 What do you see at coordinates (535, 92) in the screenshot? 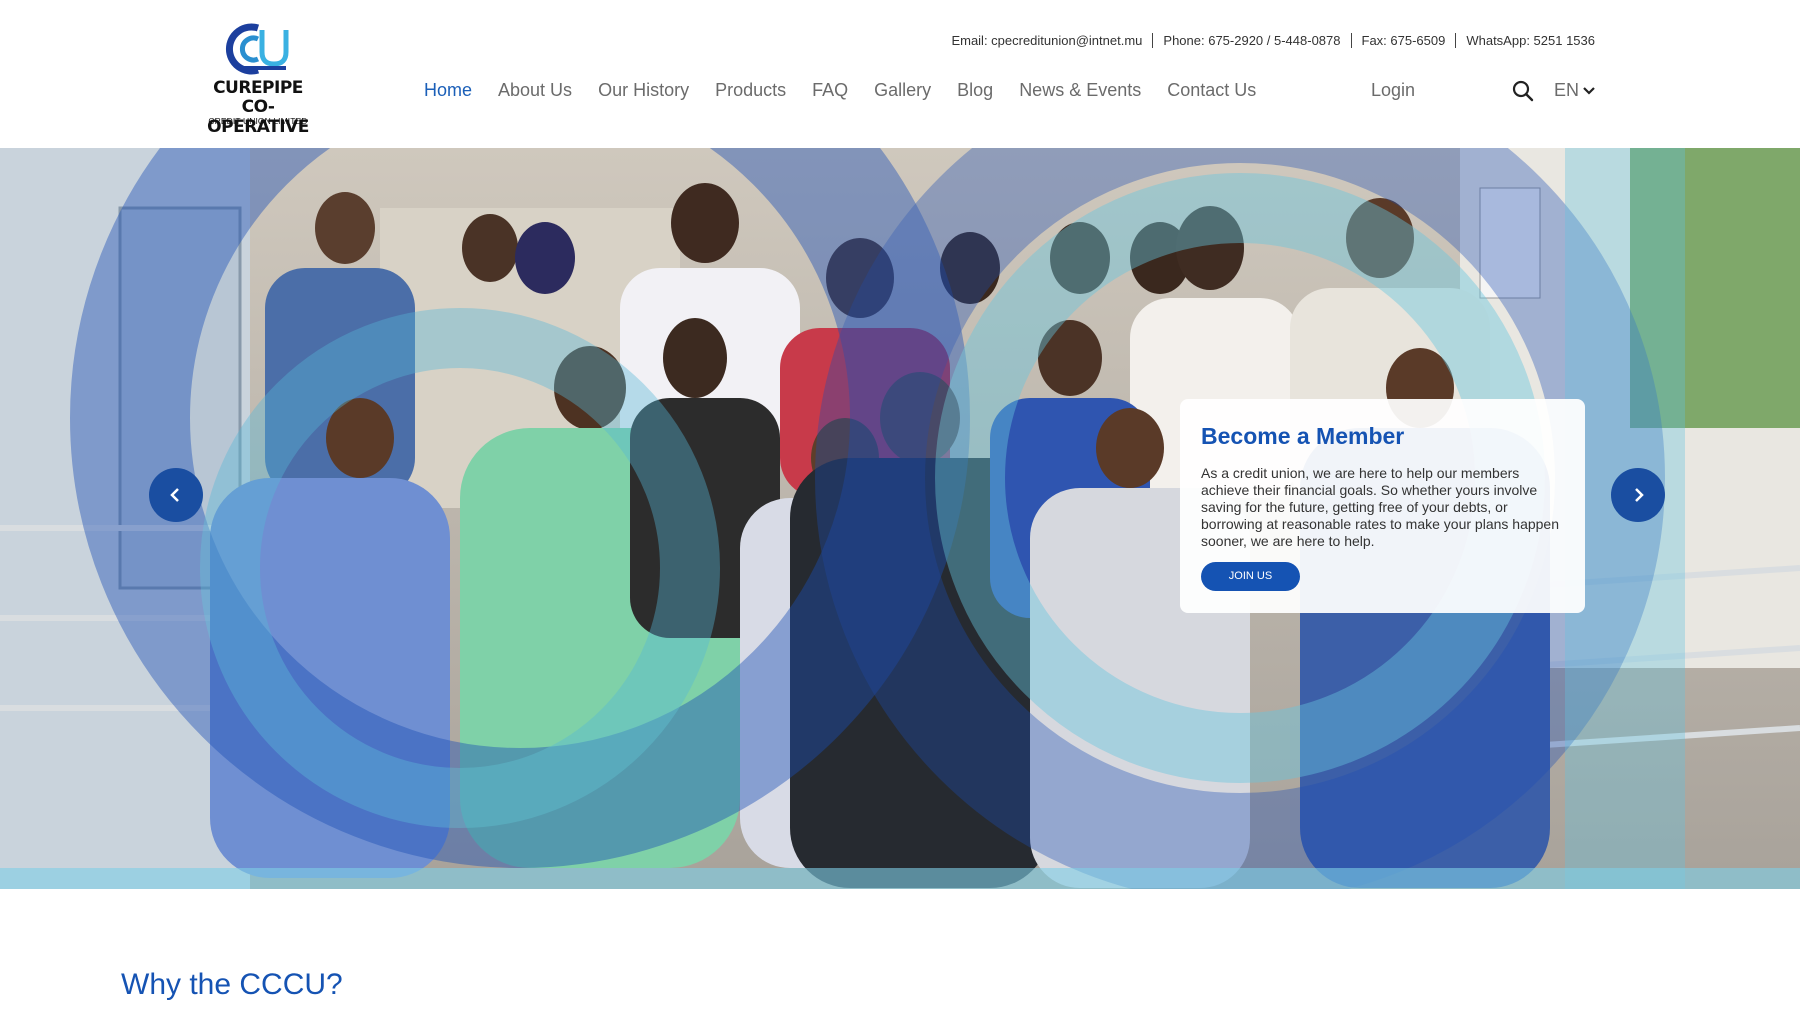
I see `nav-item-about-us: About Us` at bounding box center [535, 92].